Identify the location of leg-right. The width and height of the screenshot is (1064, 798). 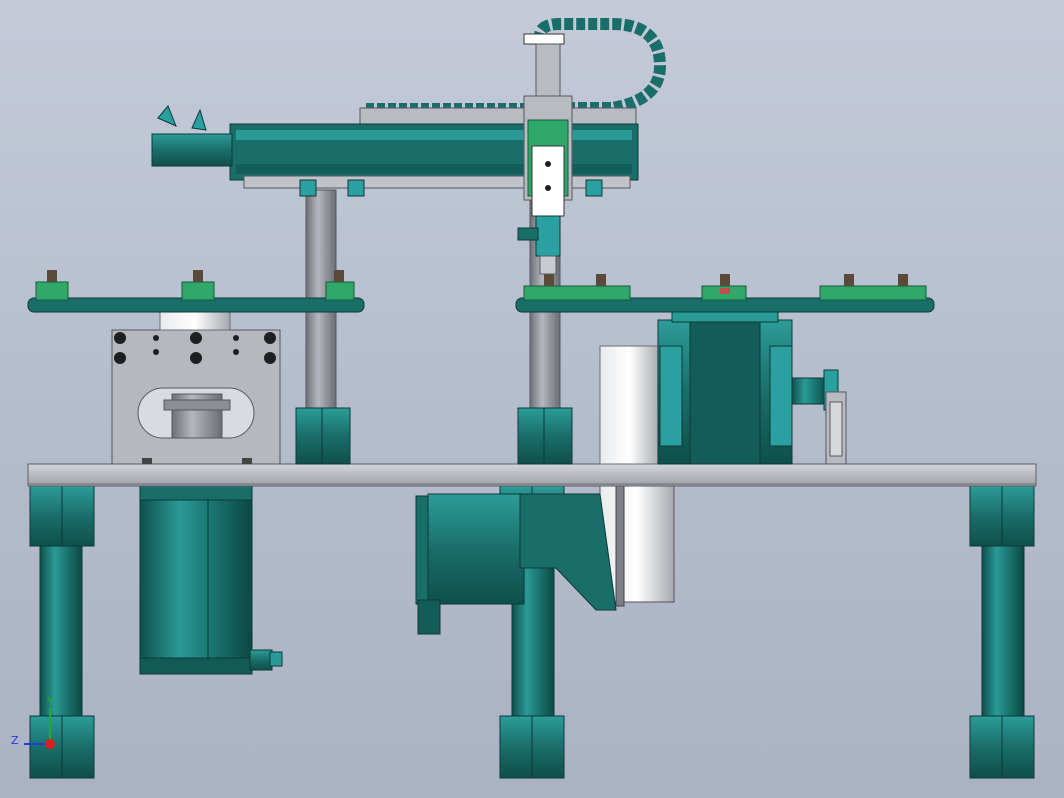
(1002, 632).